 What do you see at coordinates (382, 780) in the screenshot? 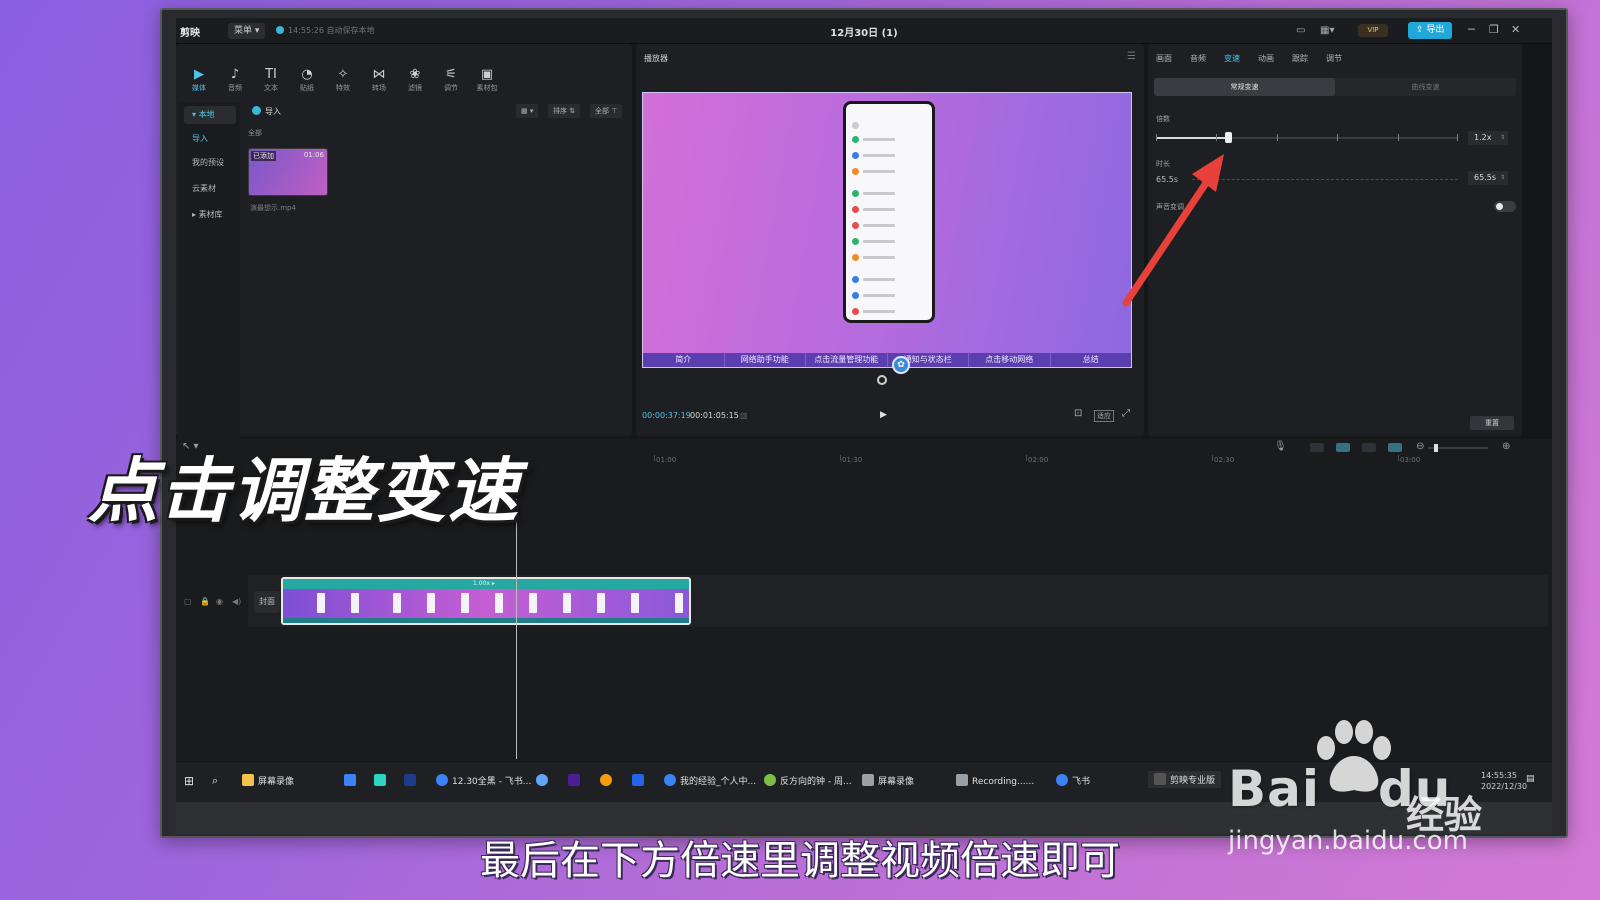
I see `browser-icon` at bounding box center [382, 780].